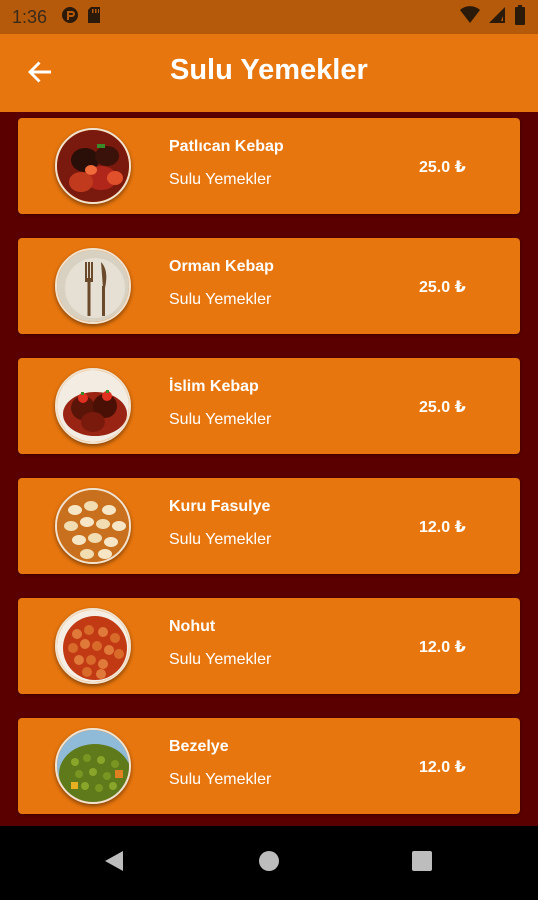  I want to click on menu-item-card: Orman Kebap Sulu Yemekler 25.0 ₺, so click(269, 286).